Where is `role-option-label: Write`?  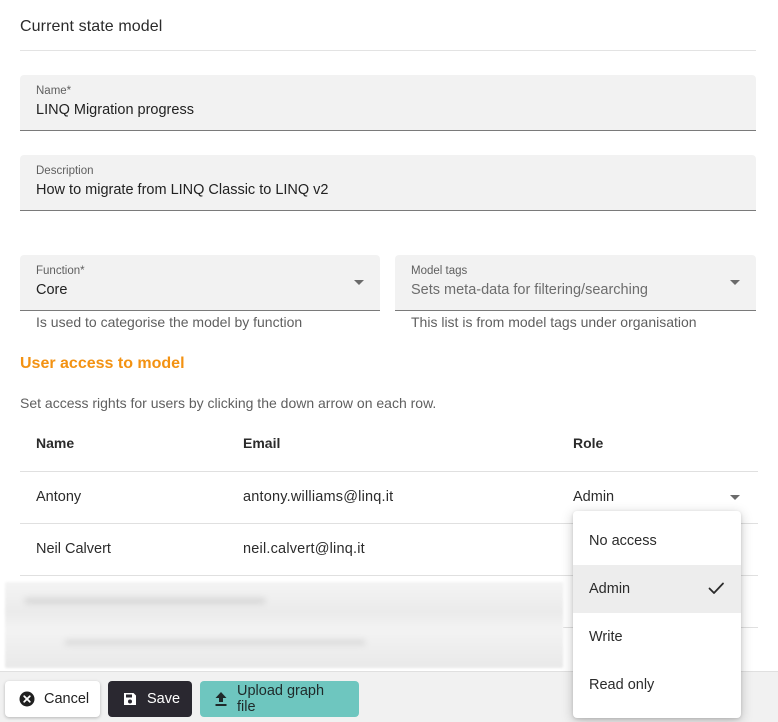
role-option-label: Write is located at coordinates (606, 637).